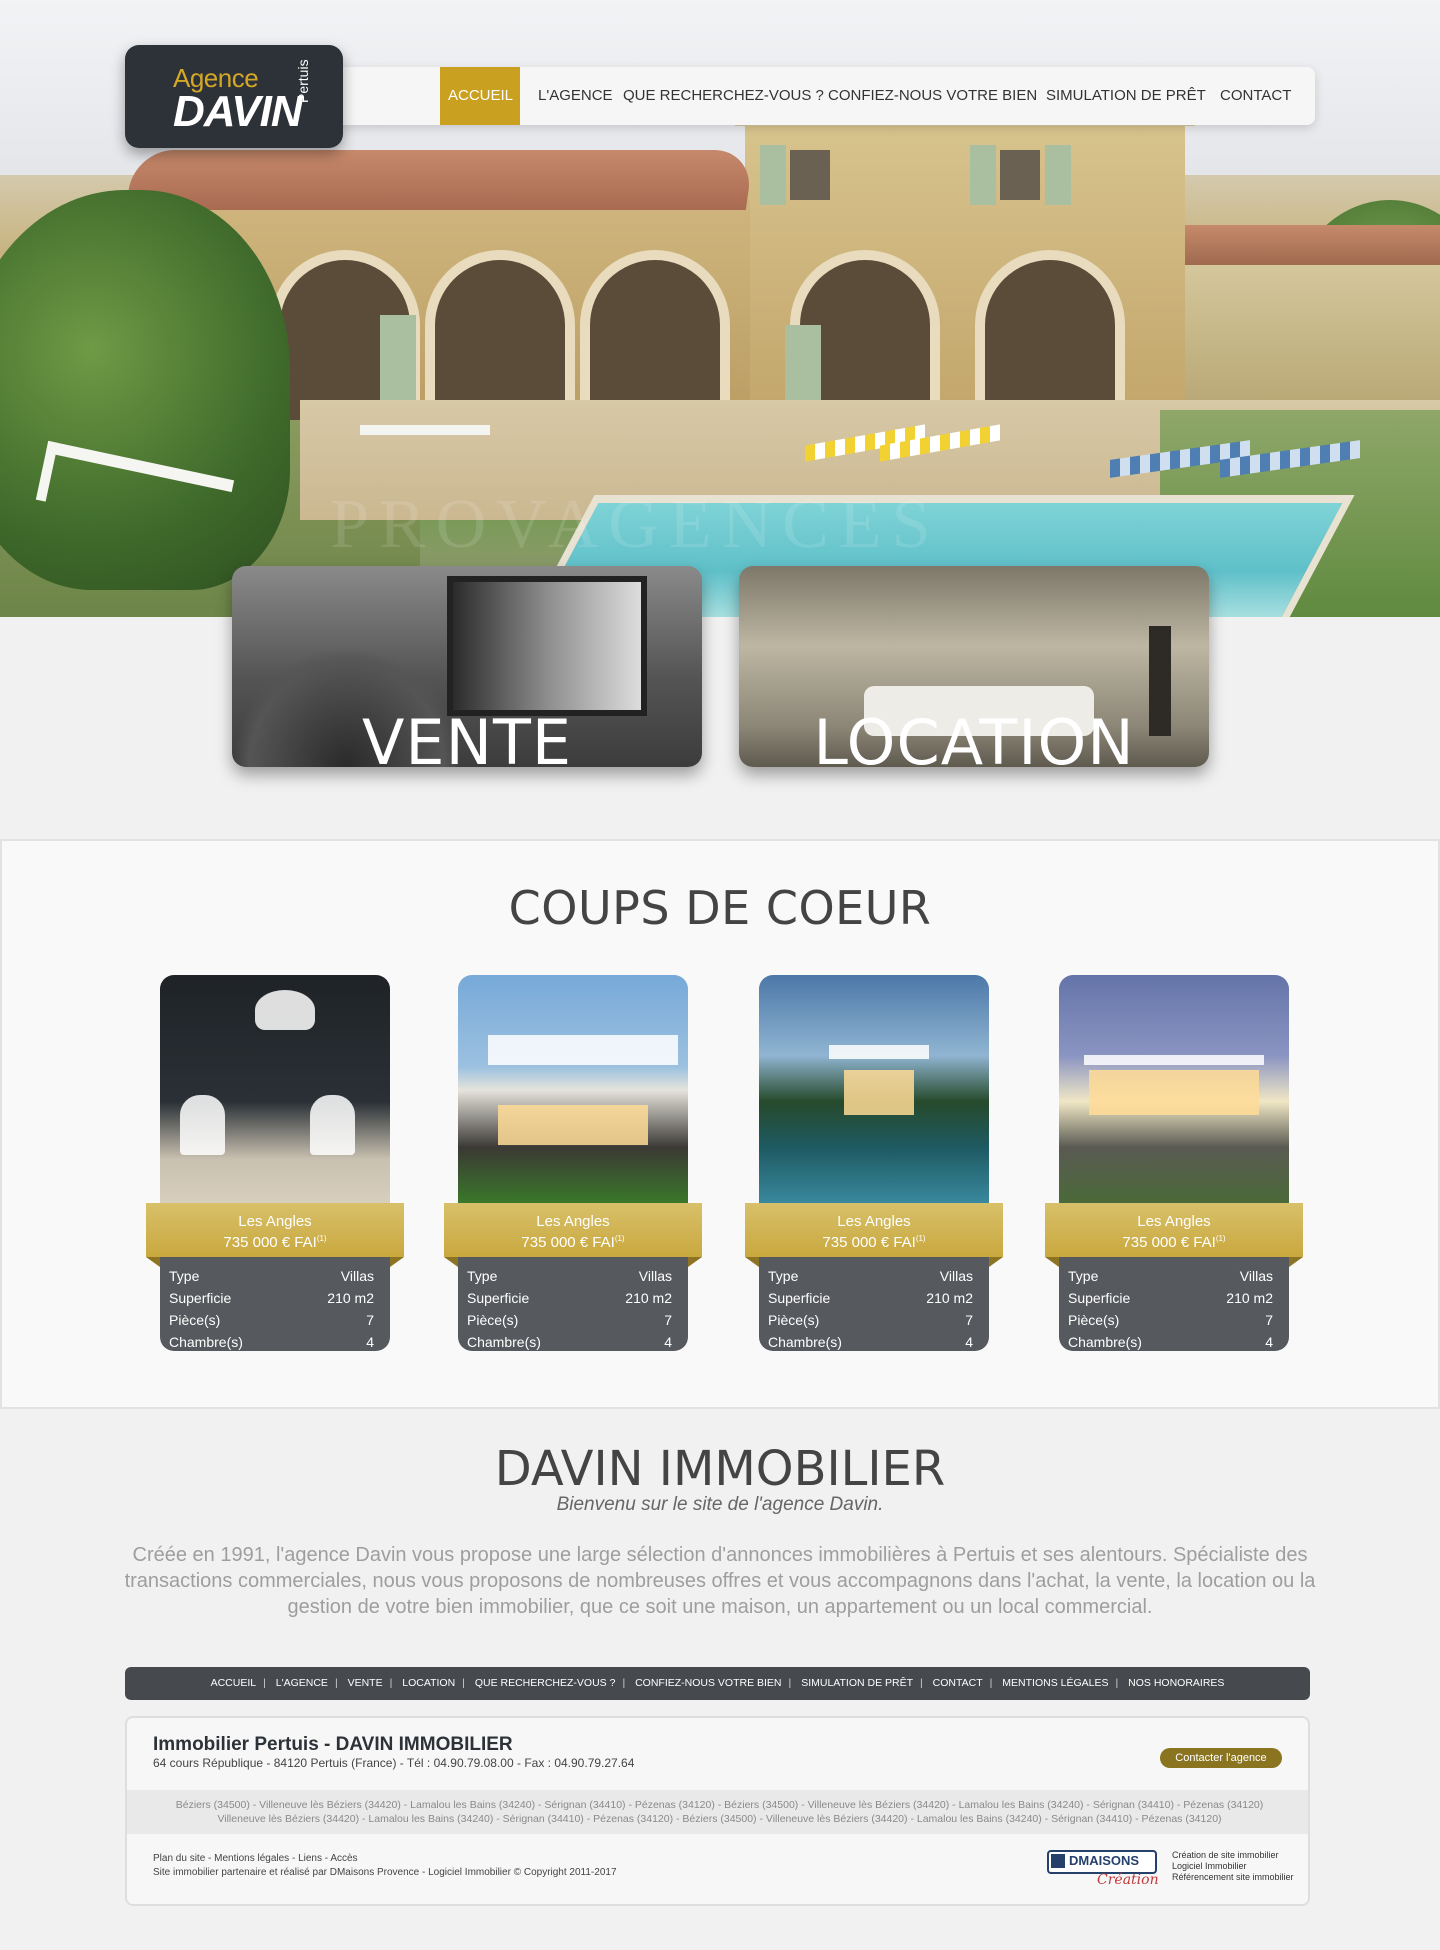 This screenshot has height=1950, width=1440. I want to click on nav-contact: CONTACT, so click(1255, 96).